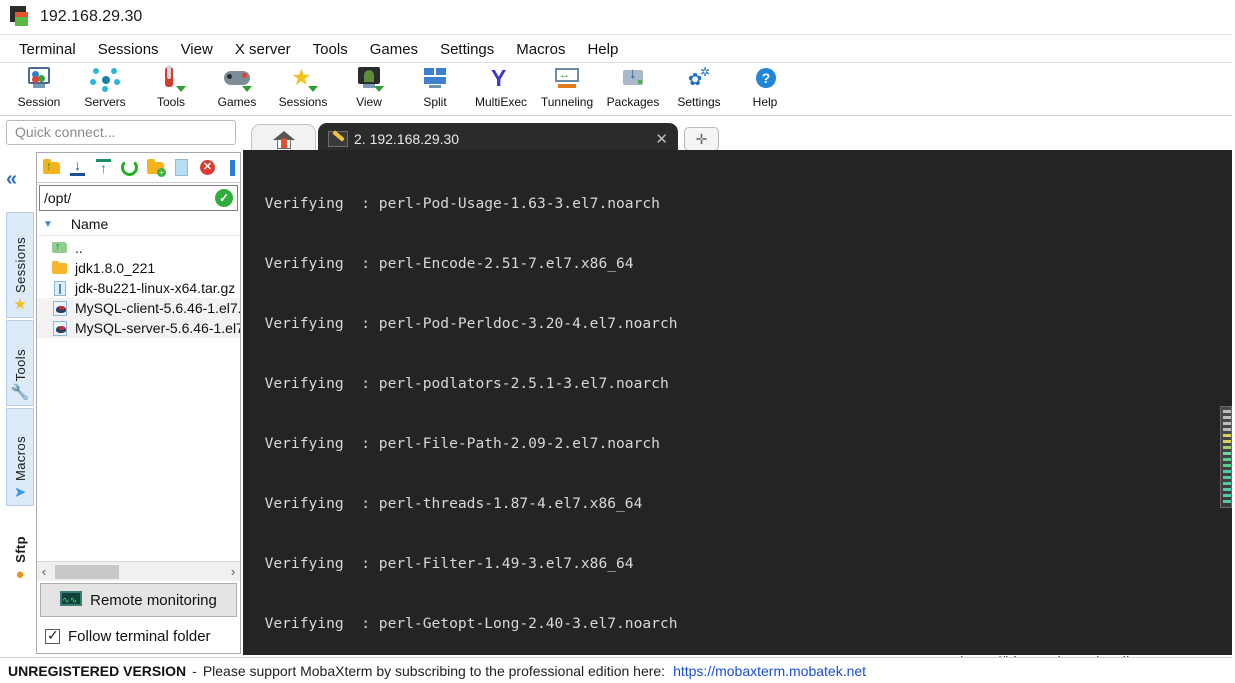 The height and width of the screenshot is (683, 1235). What do you see at coordinates (103, 168) in the screenshot?
I see `upload-icon: ↑` at bounding box center [103, 168].